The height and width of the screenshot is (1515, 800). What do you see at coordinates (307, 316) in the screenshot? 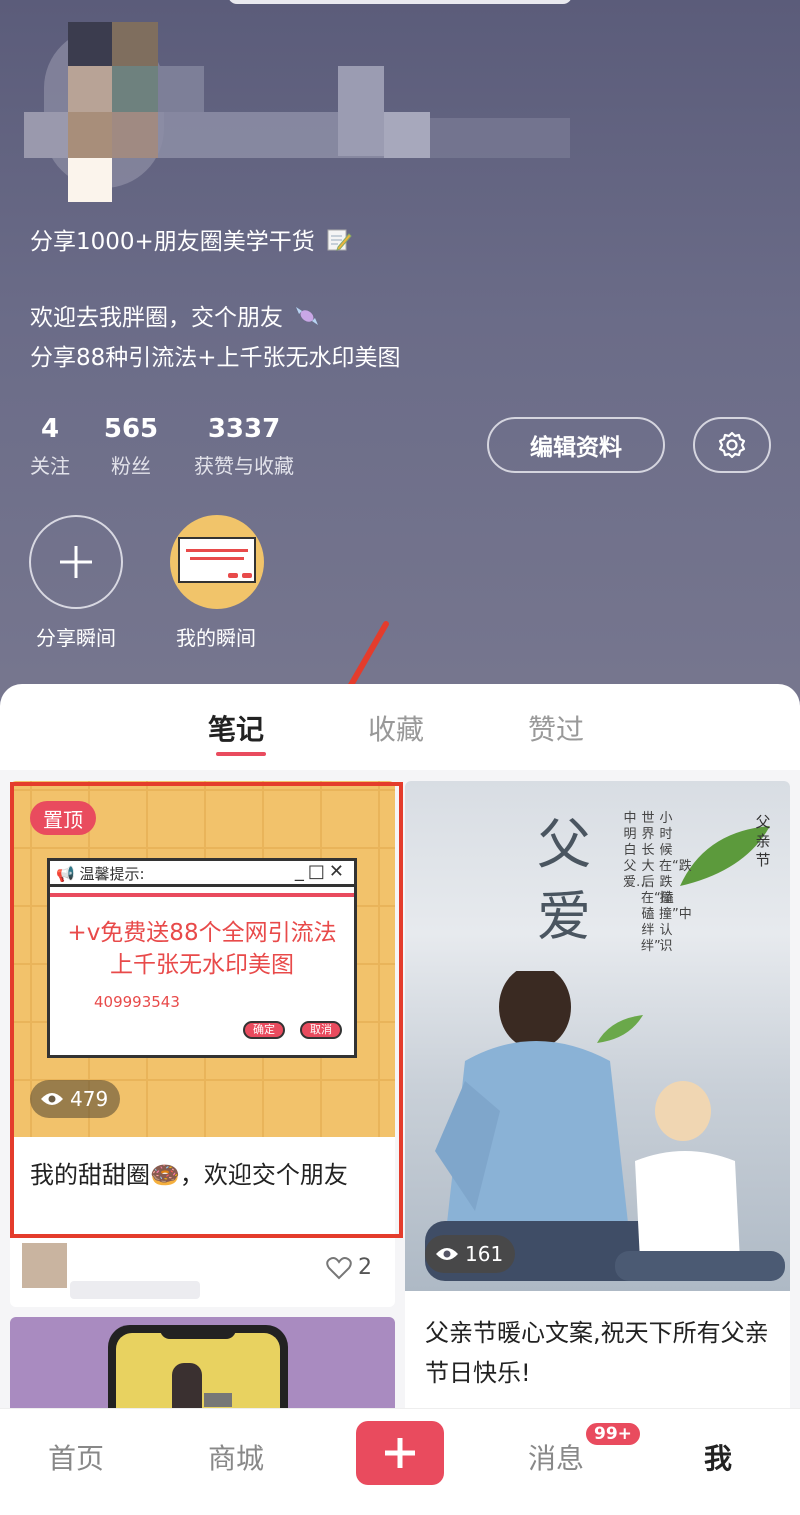
I see `candy-icon` at bounding box center [307, 316].